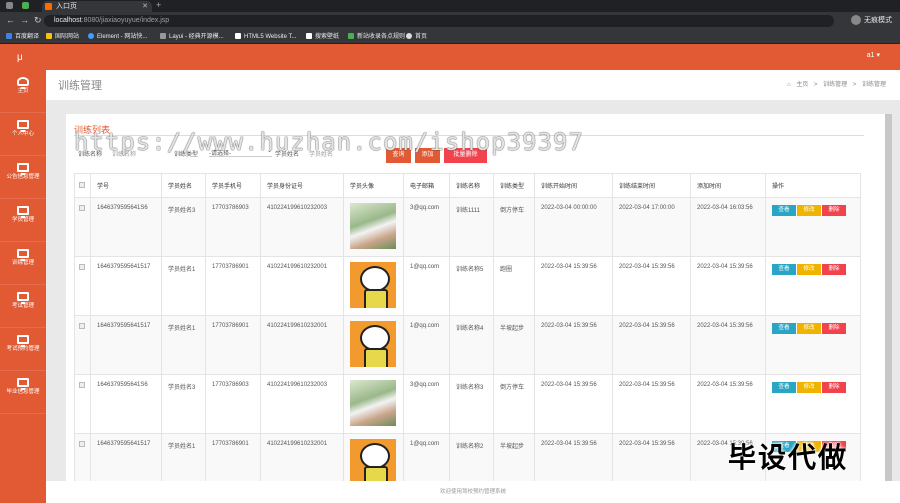  What do you see at coordinates (10, 20) in the screenshot?
I see `back-icon: ←` at bounding box center [10, 20].